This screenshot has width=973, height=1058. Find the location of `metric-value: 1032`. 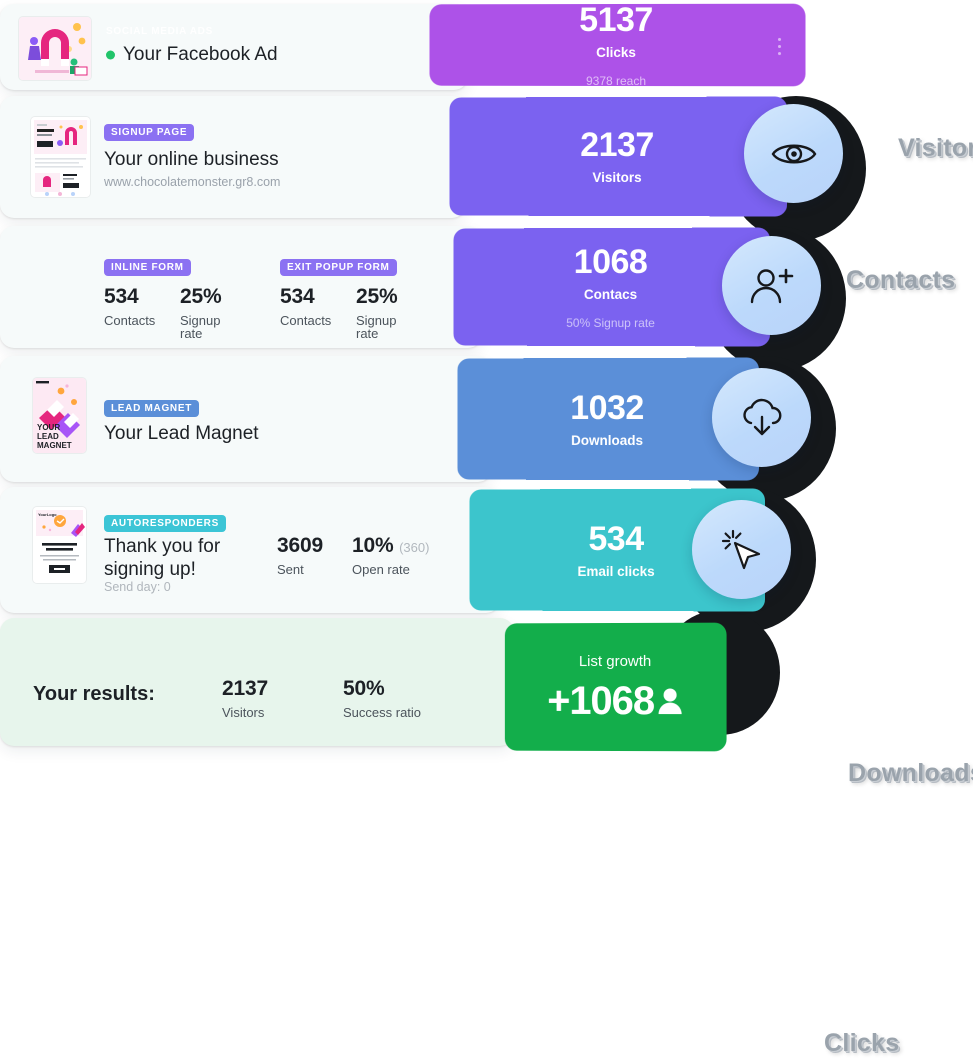

metric-value: 1032 is located at coordinates (607, 407).